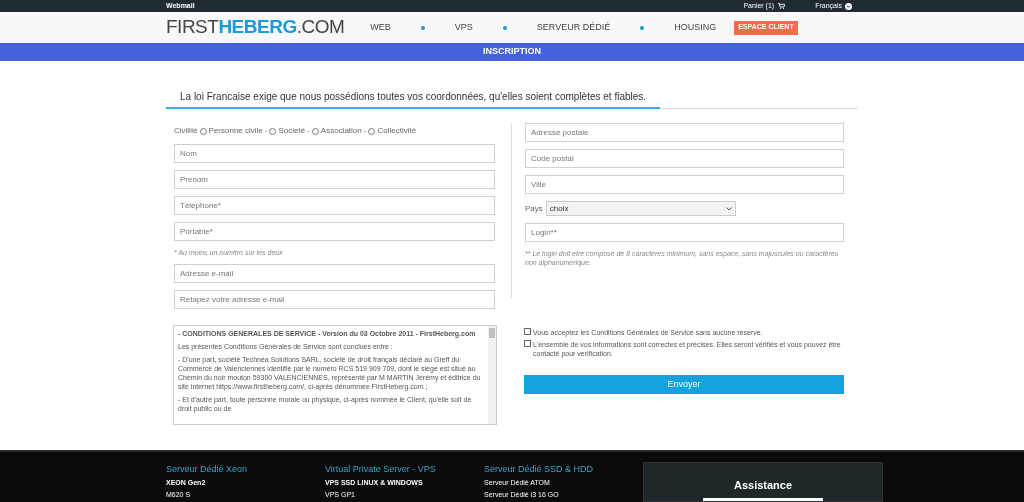  What do you see at coordinates (763, 499) in the screenshot?
I see `assistance-field` at bounding box center [763, 499].